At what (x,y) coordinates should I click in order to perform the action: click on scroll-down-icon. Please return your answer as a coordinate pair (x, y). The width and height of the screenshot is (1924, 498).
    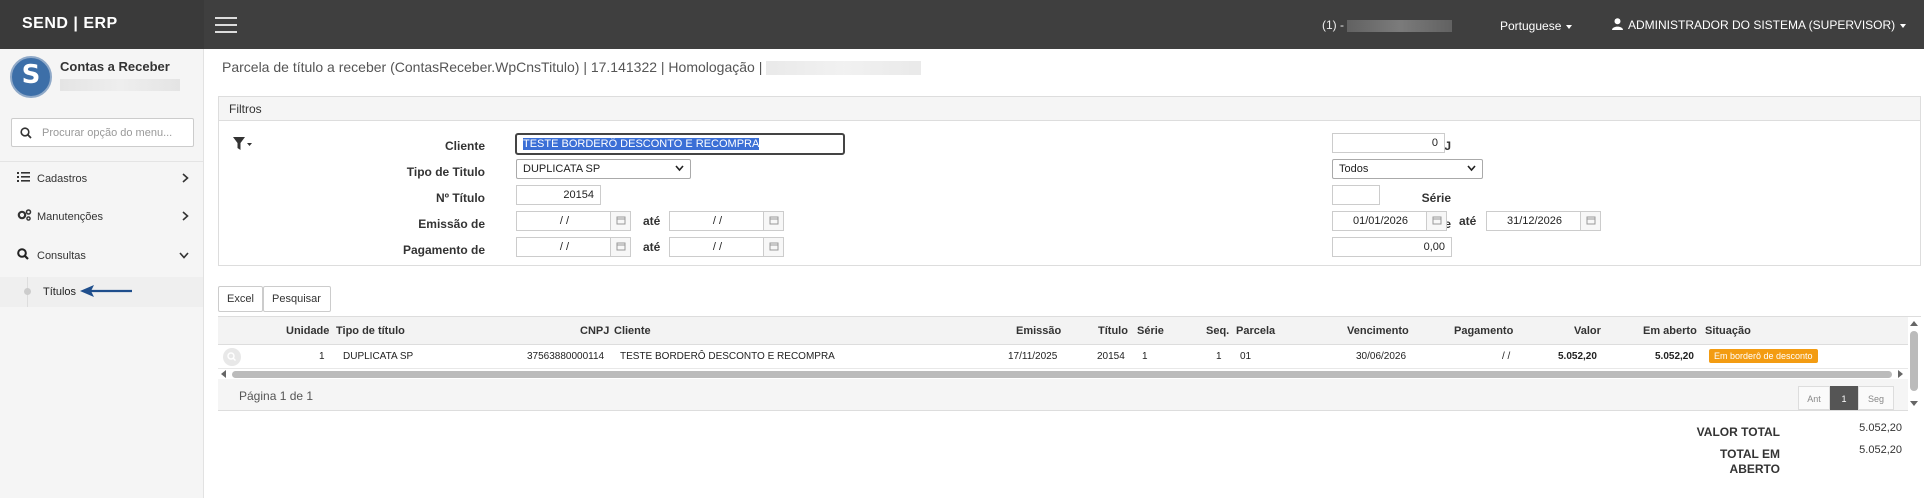
    Looking at the image, I should click on (1914, 403).